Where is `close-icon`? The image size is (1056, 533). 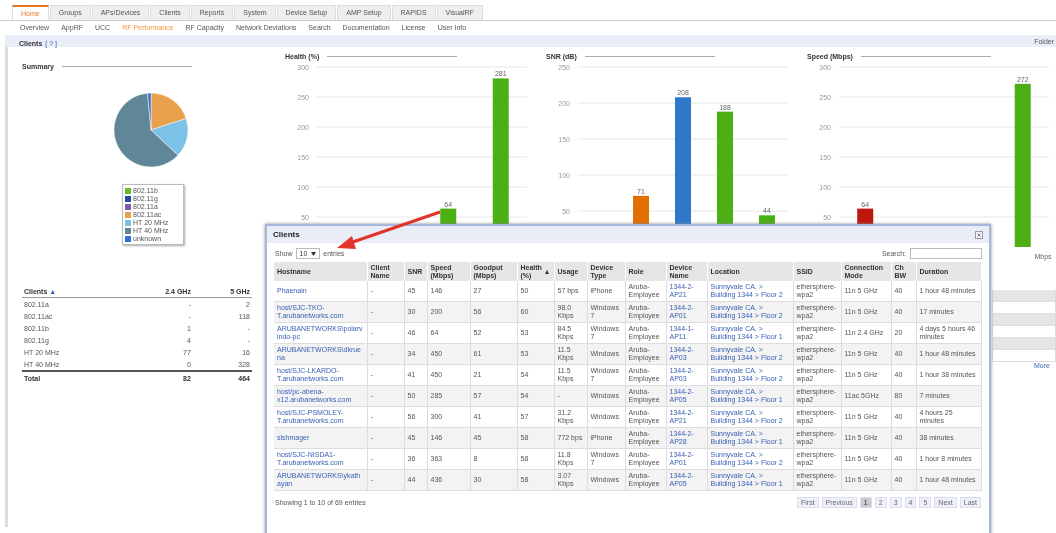
close-icon is located at coordinates (979, 234).